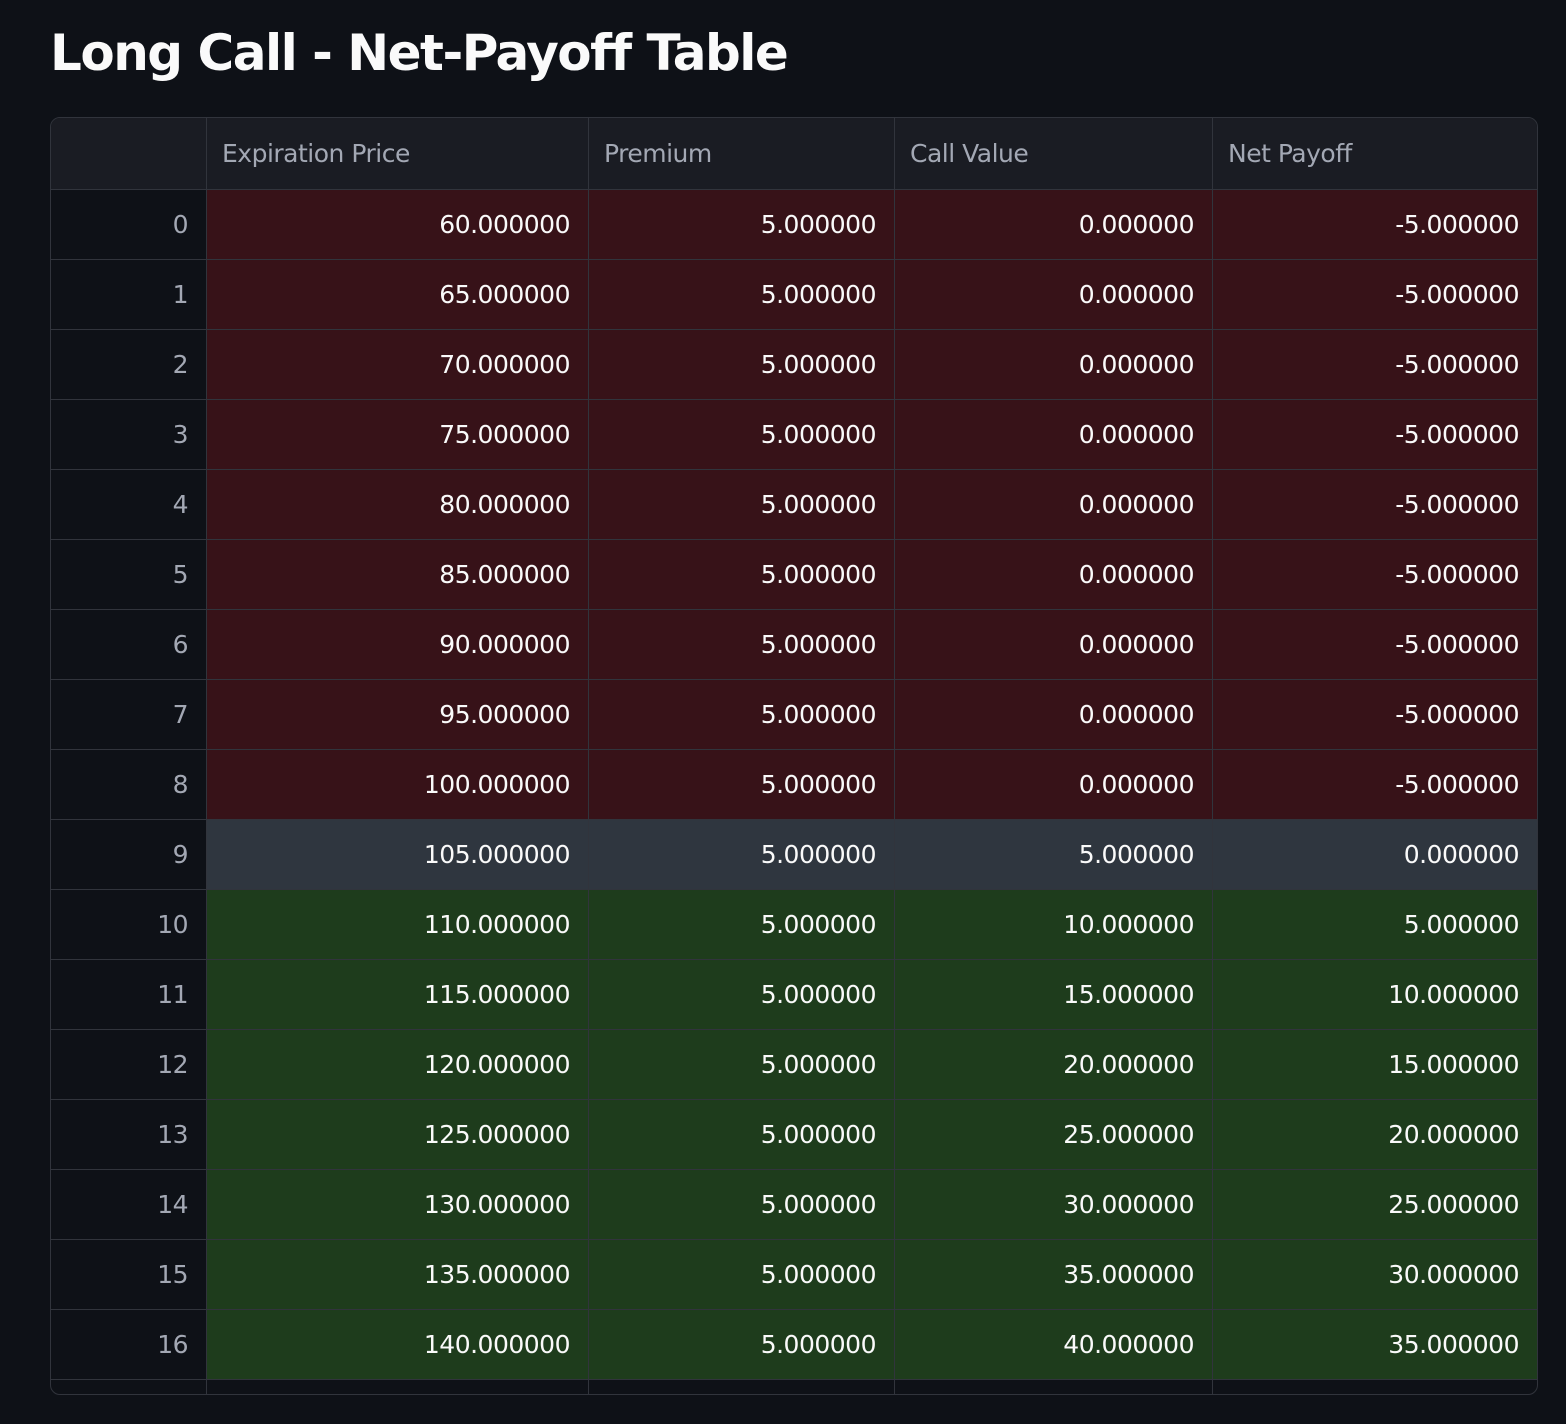 This screenshot has width=1566, height=1424. I want to click on header-index, so click(129, 154).